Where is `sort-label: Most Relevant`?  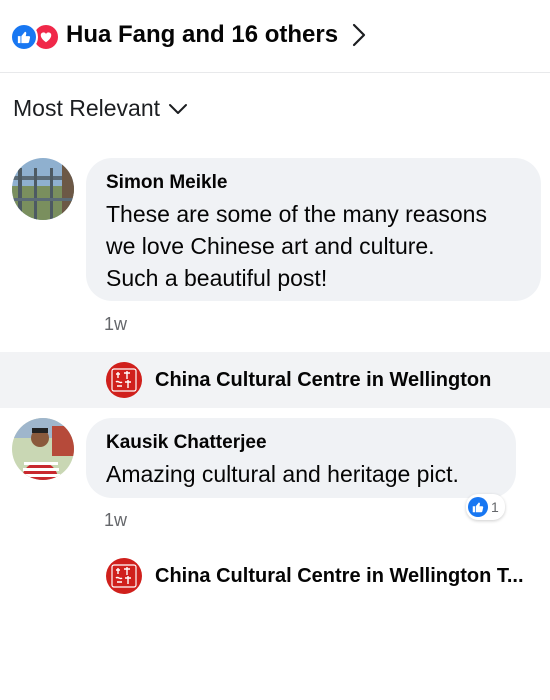 sort-label: Most Relevant is located at coordinates (87, 108).